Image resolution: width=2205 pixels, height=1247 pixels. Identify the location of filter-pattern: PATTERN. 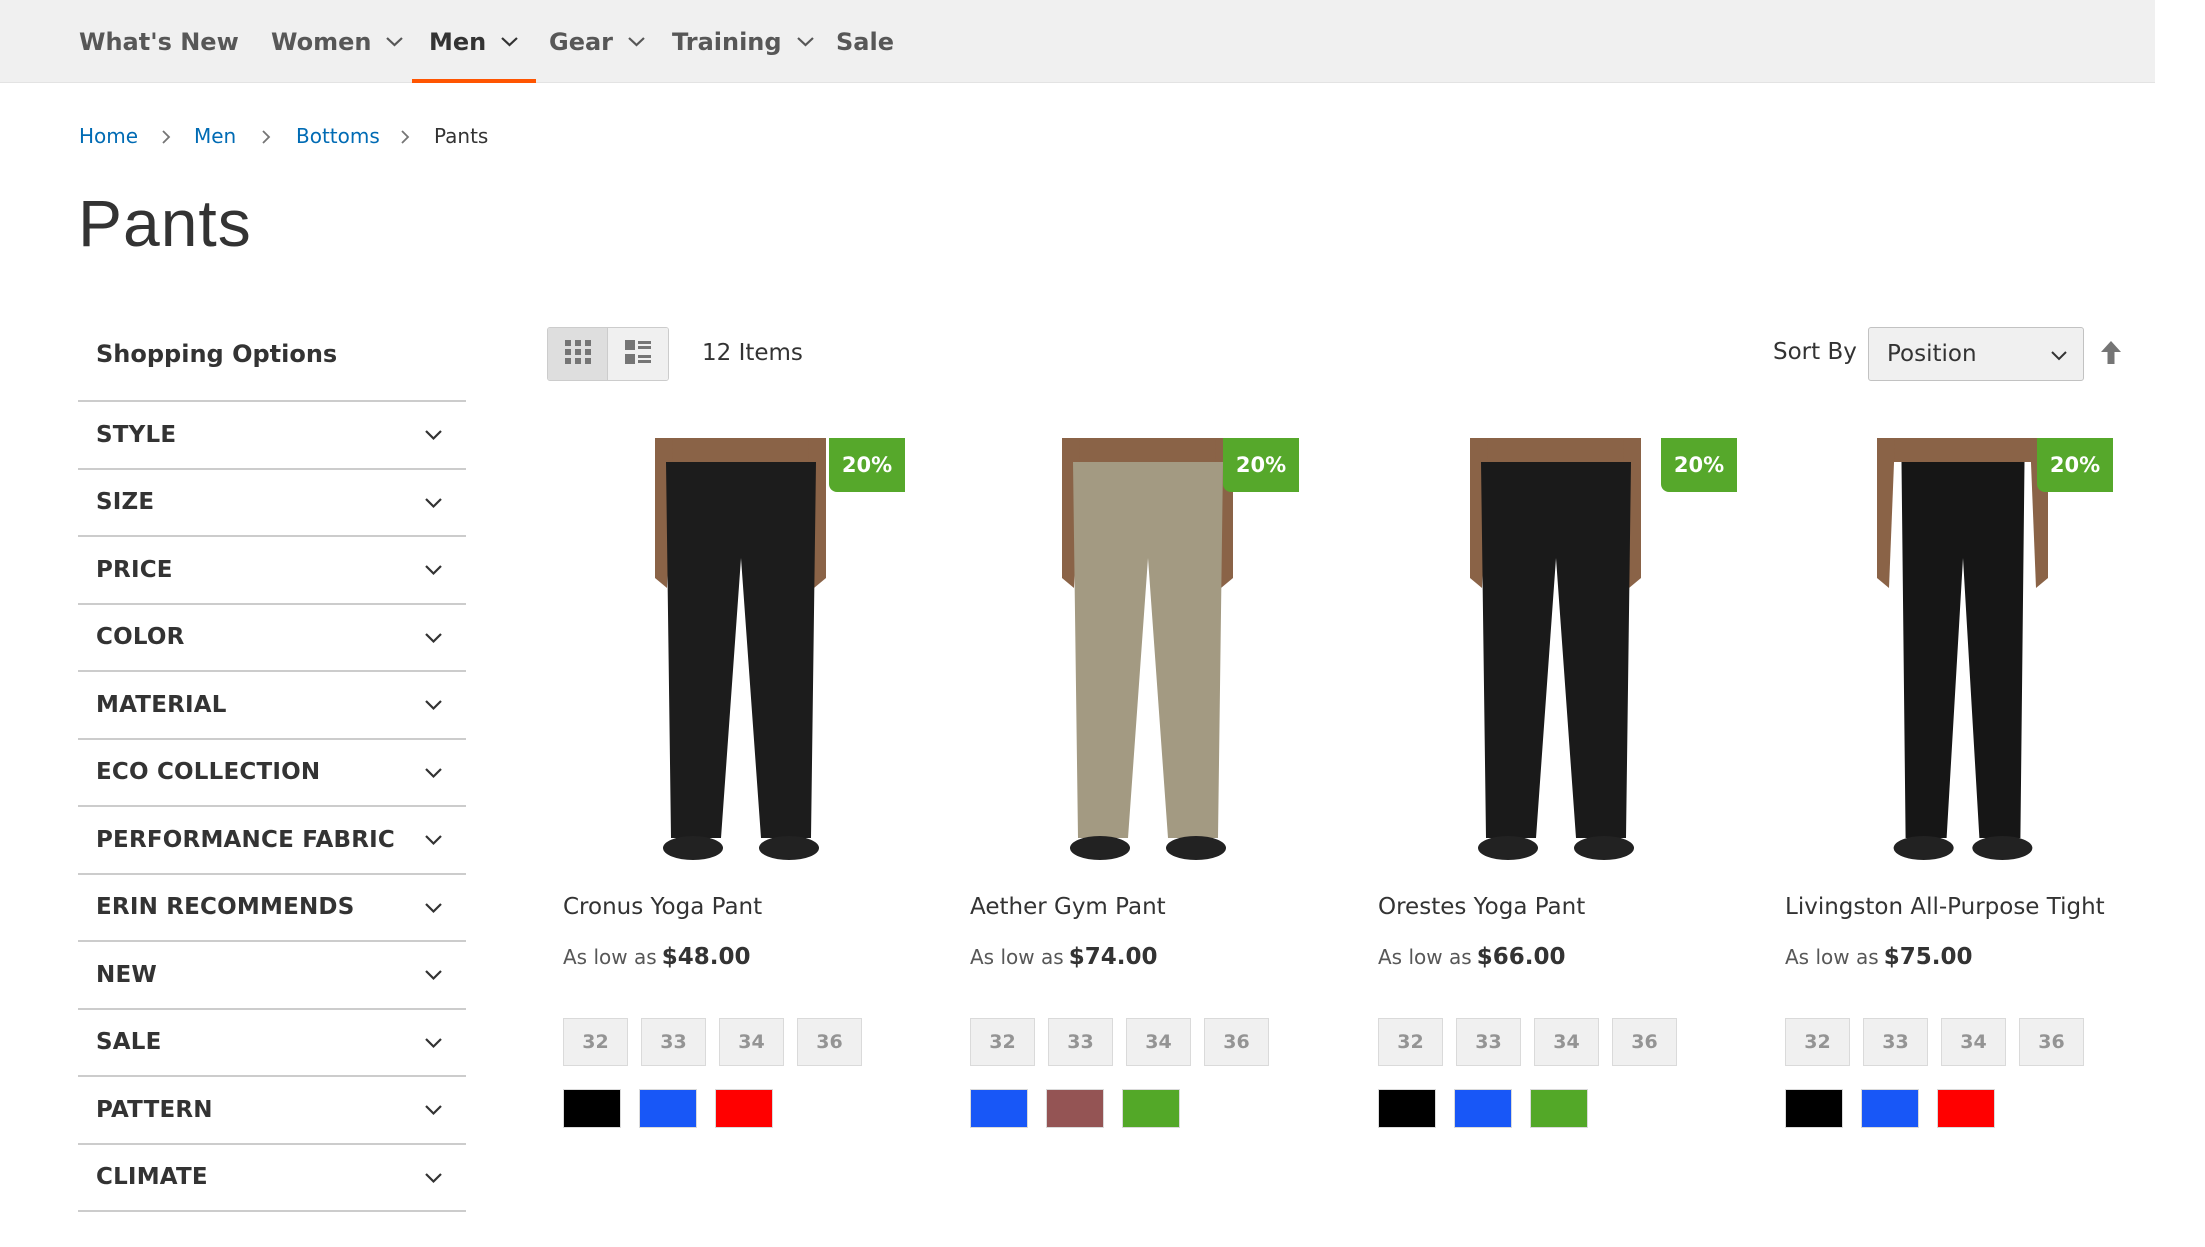
(272, 1111).